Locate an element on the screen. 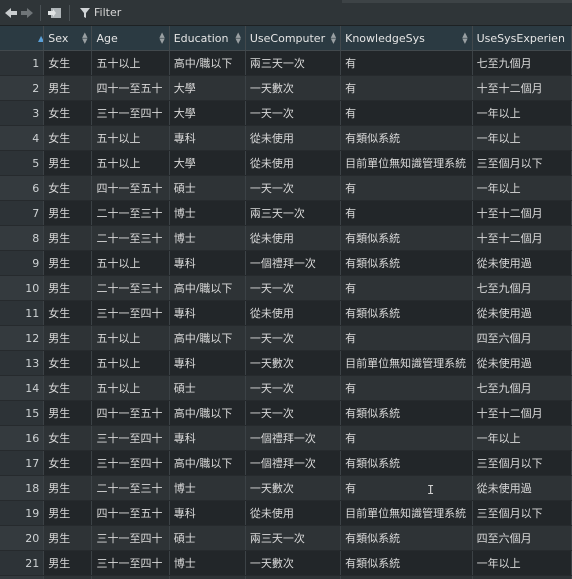  table-row: 7 男生 二十一至三十 博士 兩三天一次有十至十二個月 is located at coordinates (286, 213).